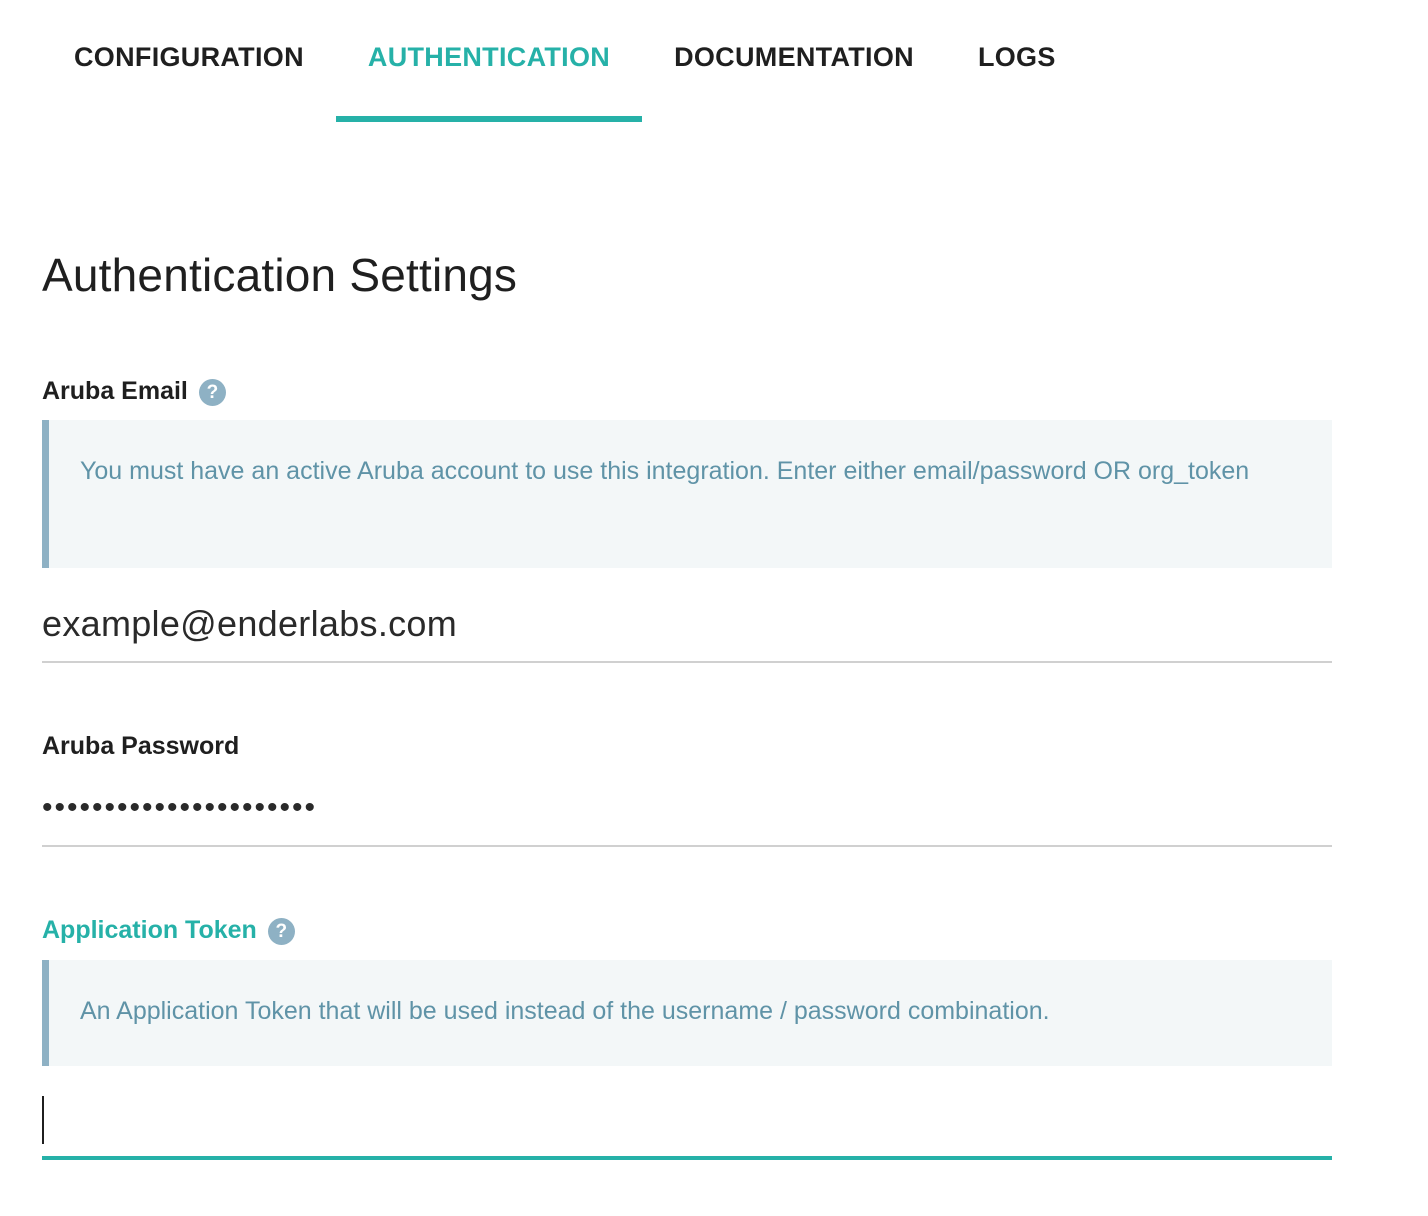  I want to click on password-label-text: Aruba Password, so click(141, 746).